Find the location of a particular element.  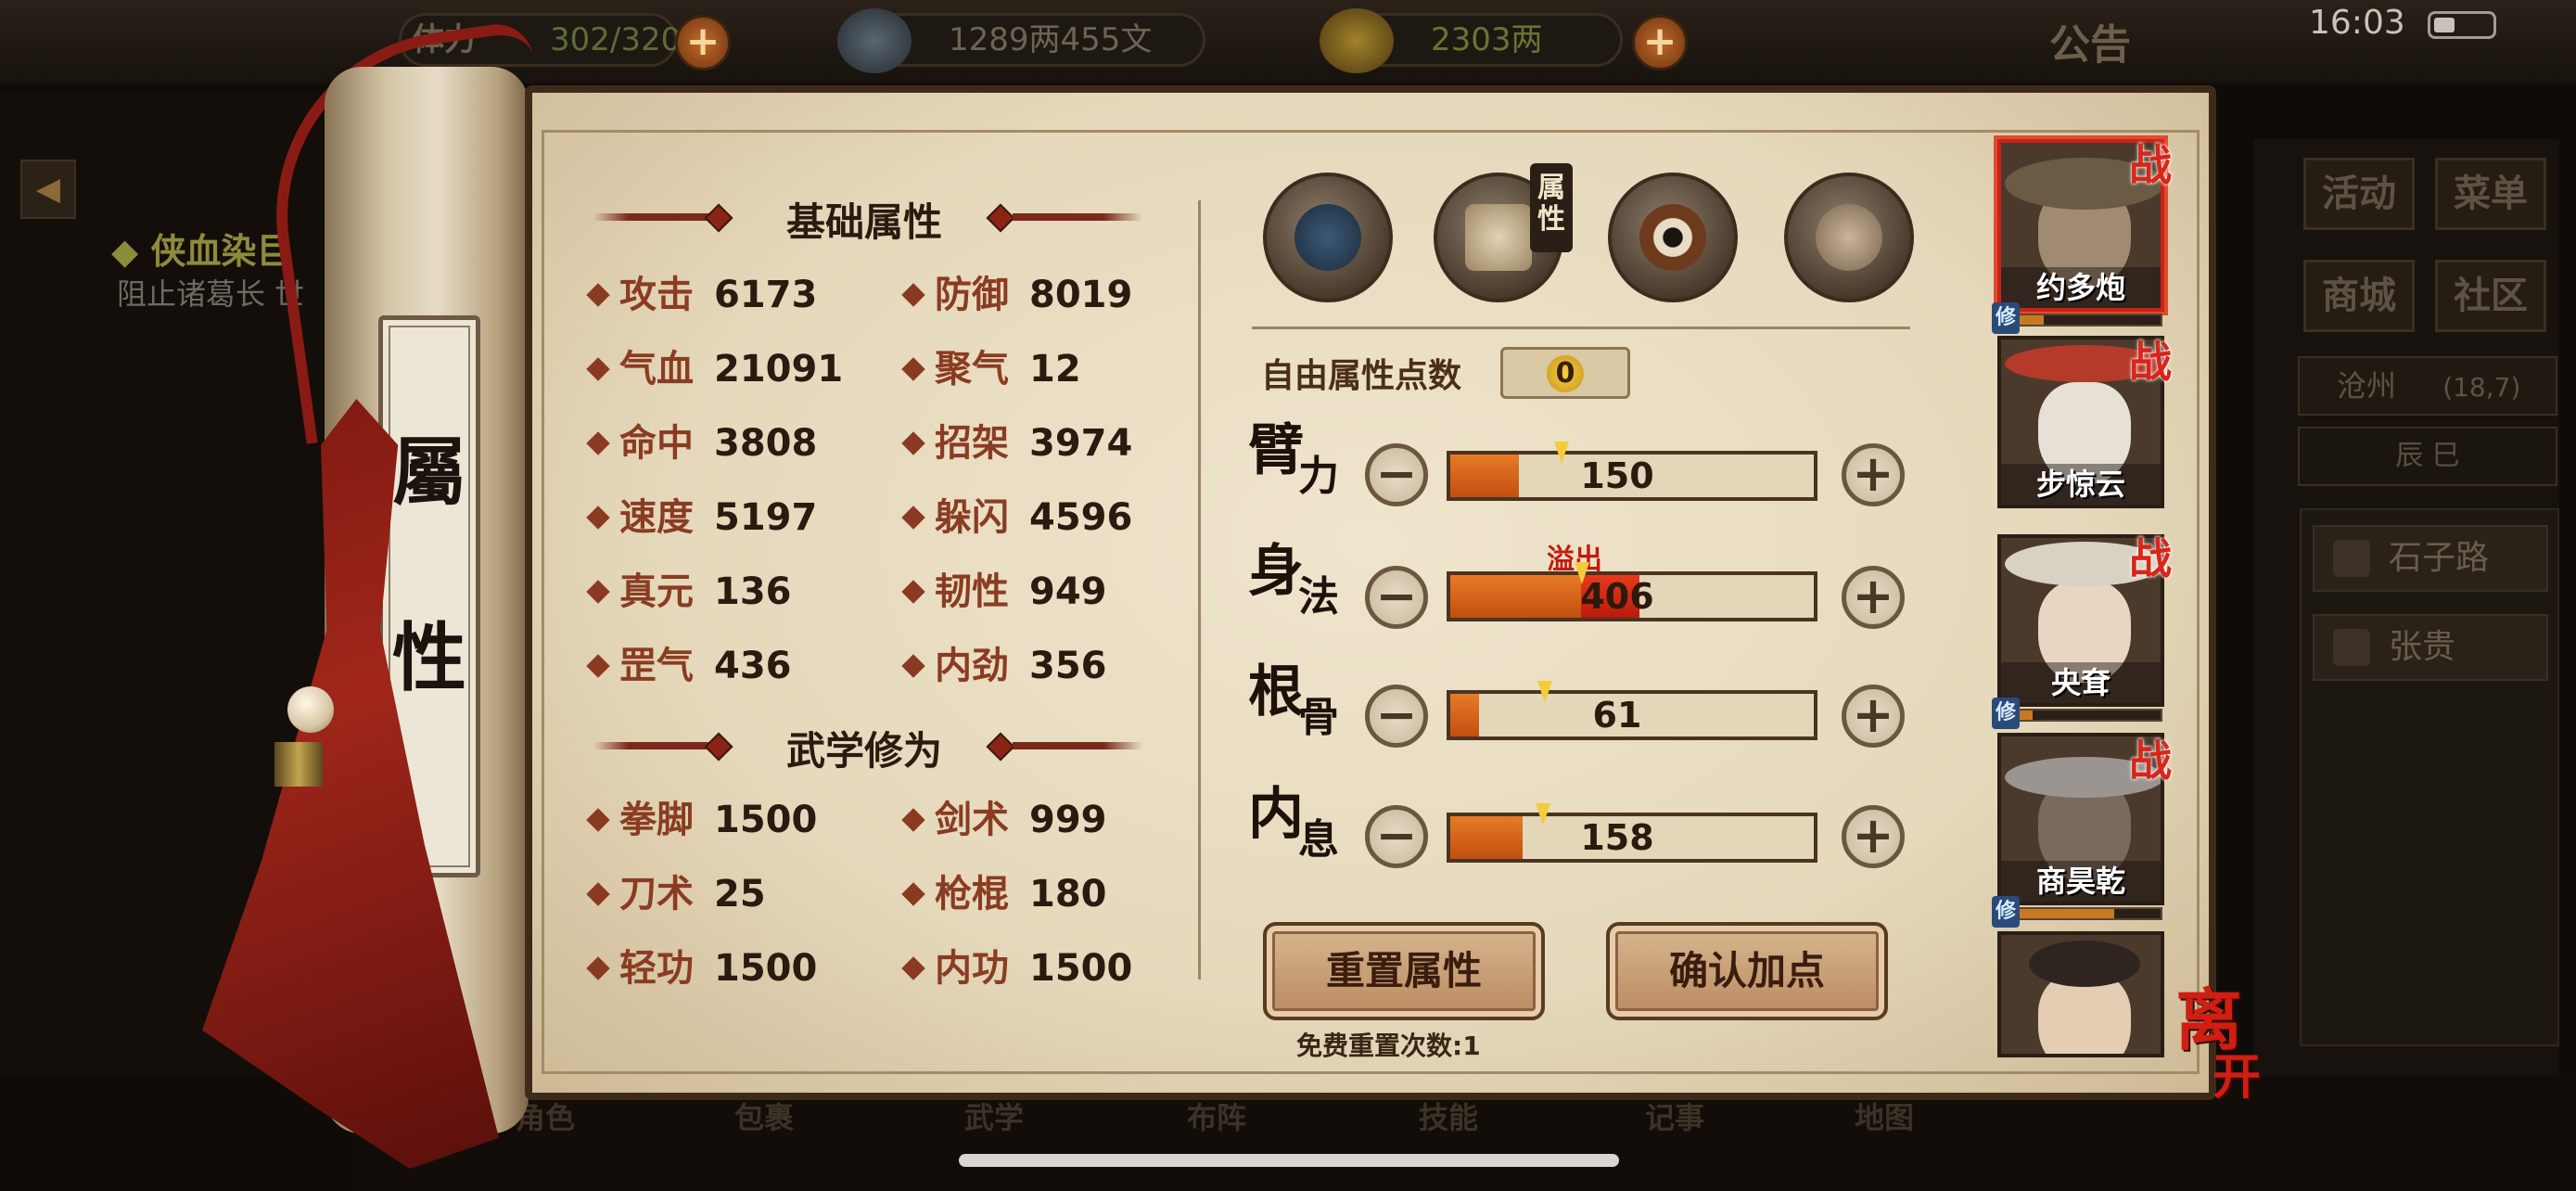

constitution-minus-button: − is located at coordinates (1397, 716).